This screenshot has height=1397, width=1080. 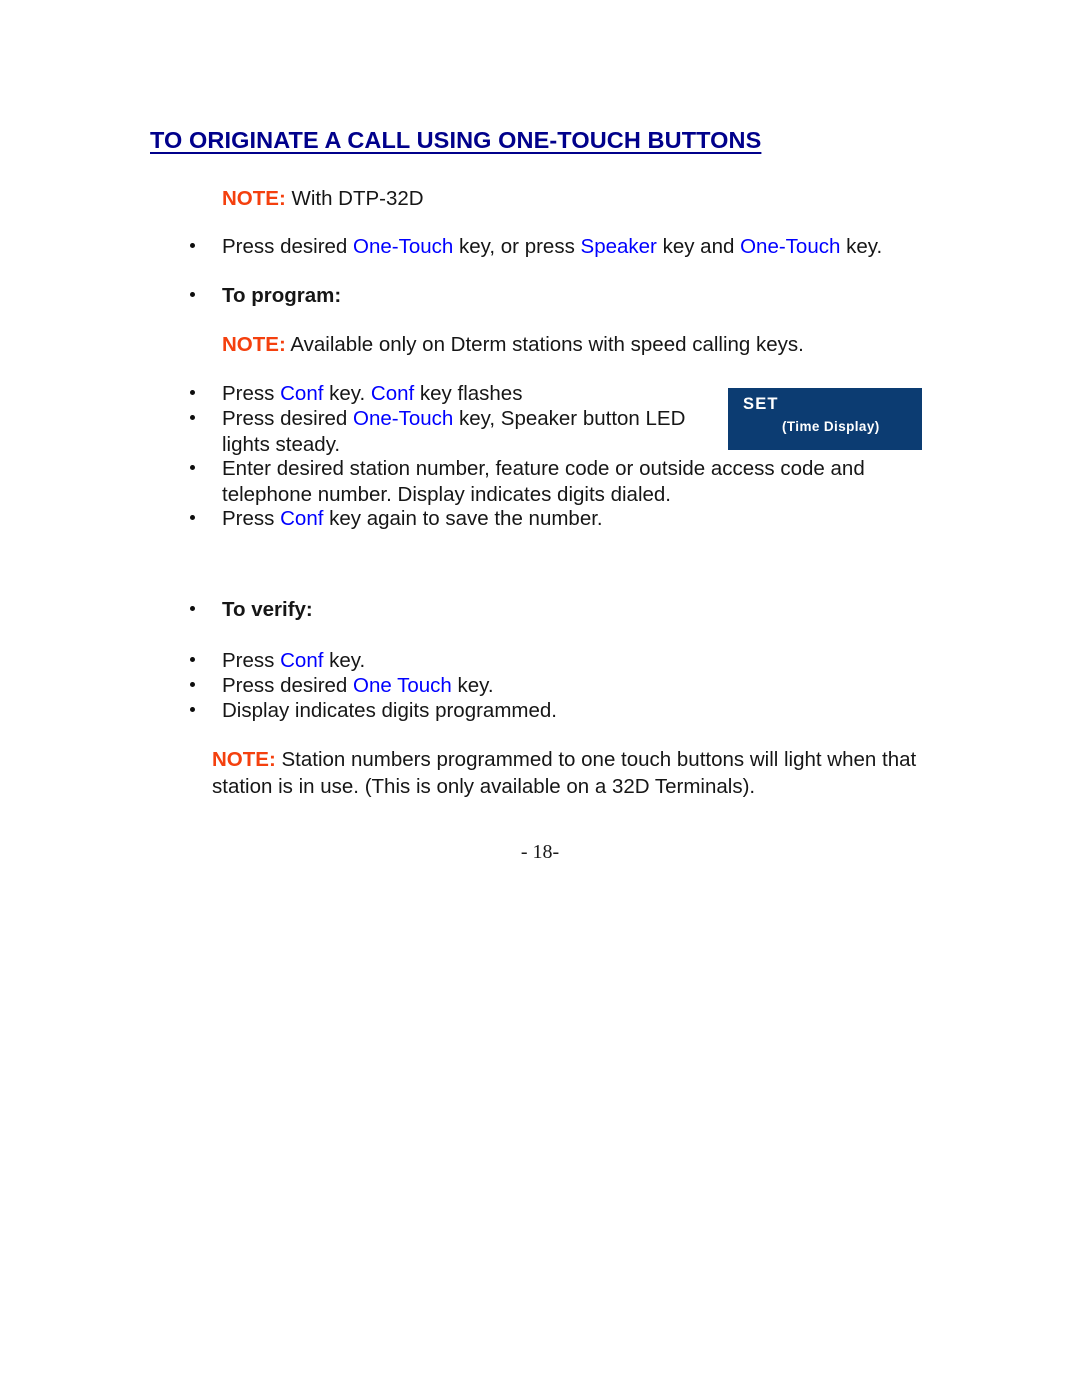 What do you see at coordinates (831, 426) in the screenshot?
I see `time-display-label: (Time Display)` at bounding box center [831, 426].